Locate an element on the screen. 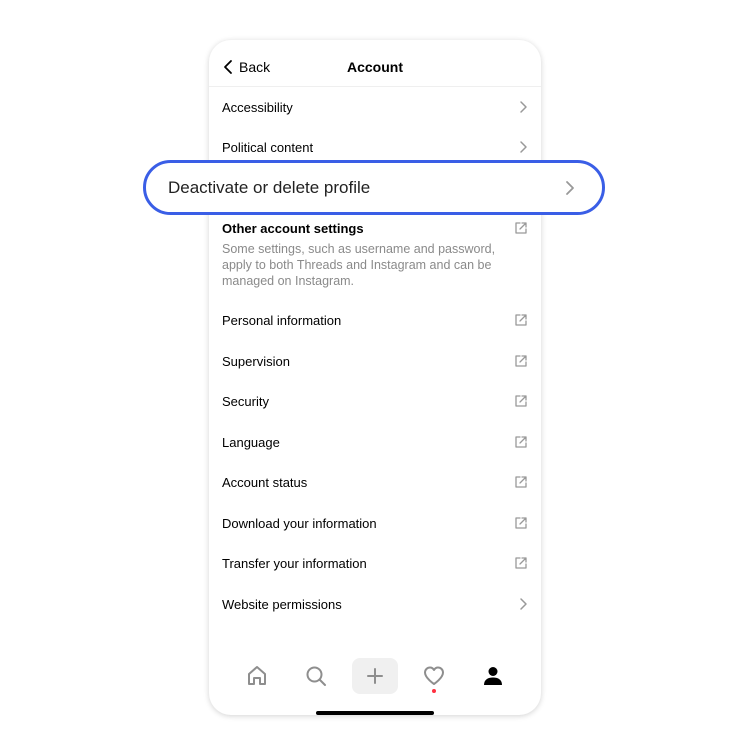  row-label: Website permissions is located at coordinates (282, 604).